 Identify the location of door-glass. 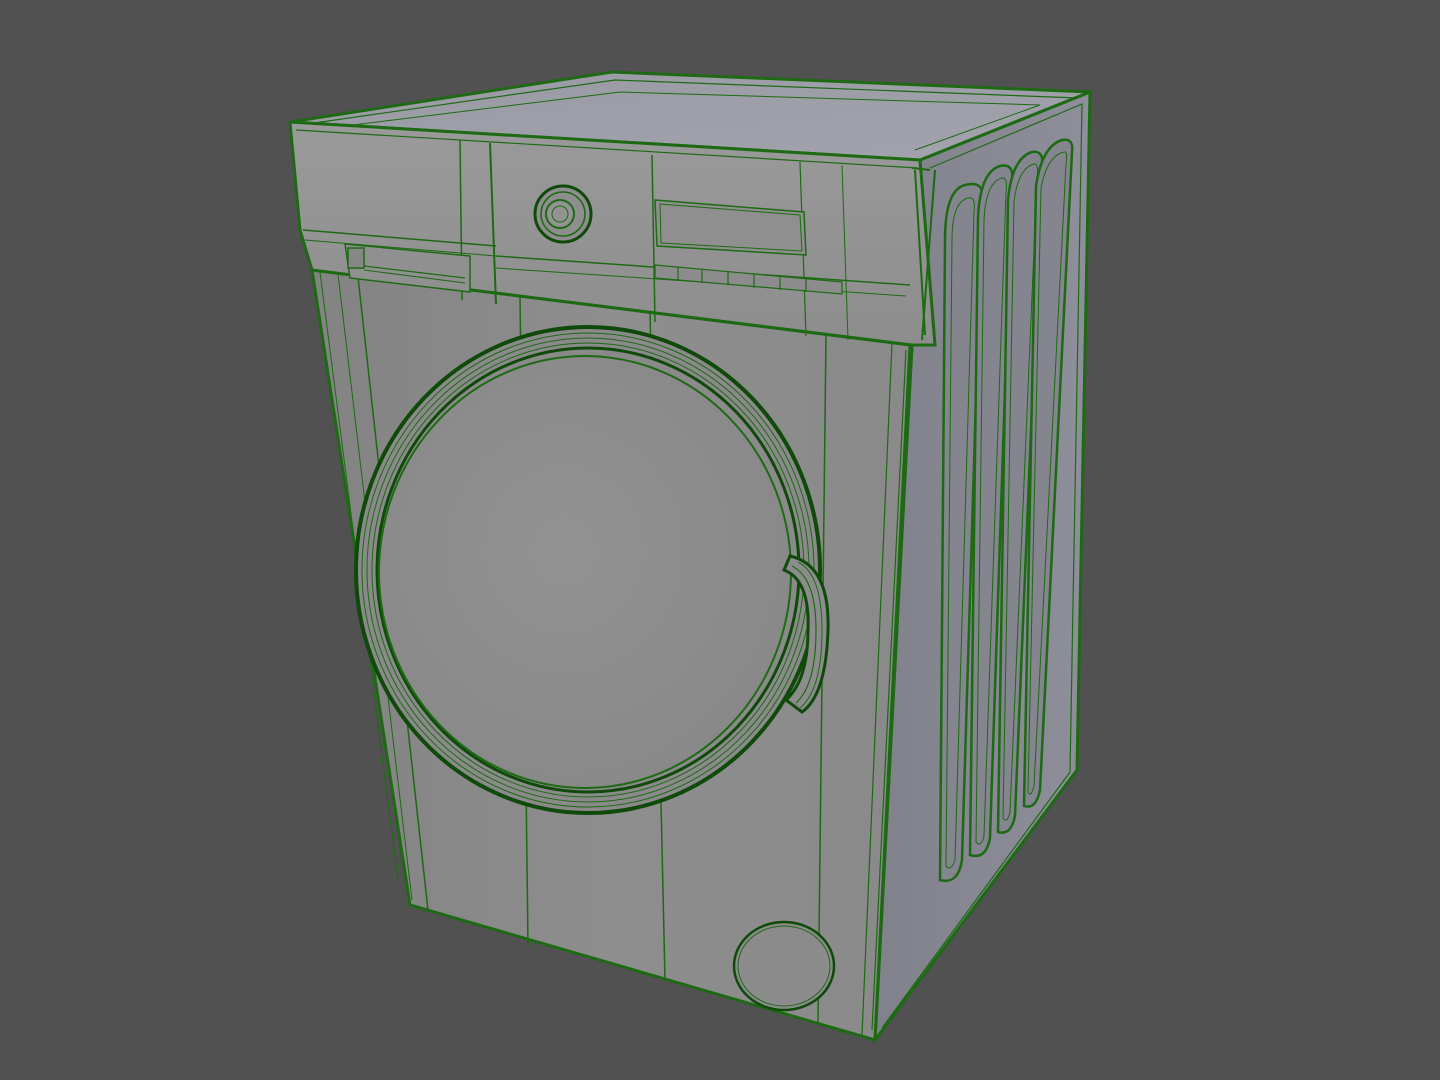
(585, 572).